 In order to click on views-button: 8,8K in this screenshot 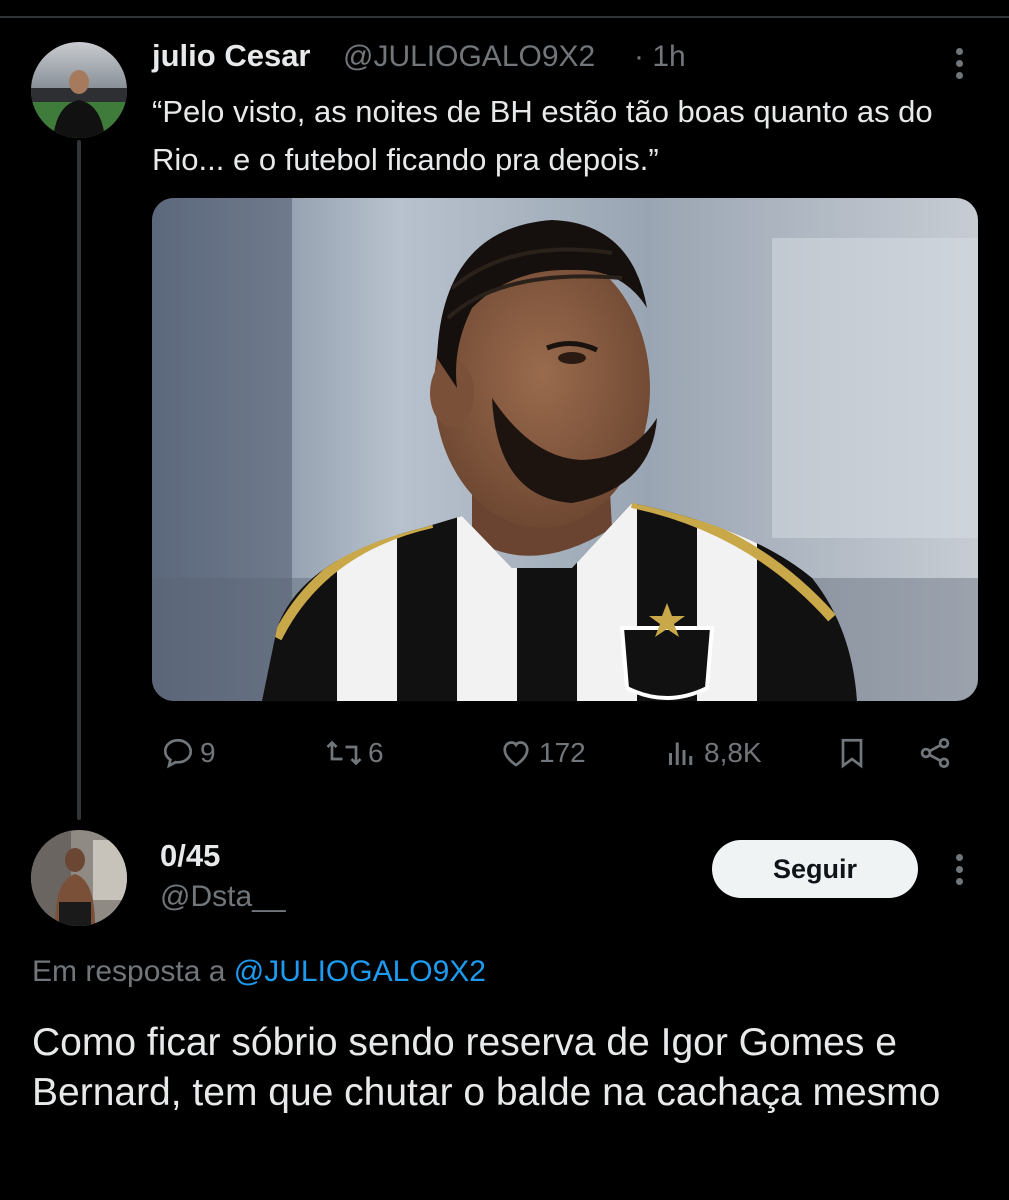, I will do `click(712, 753)`.